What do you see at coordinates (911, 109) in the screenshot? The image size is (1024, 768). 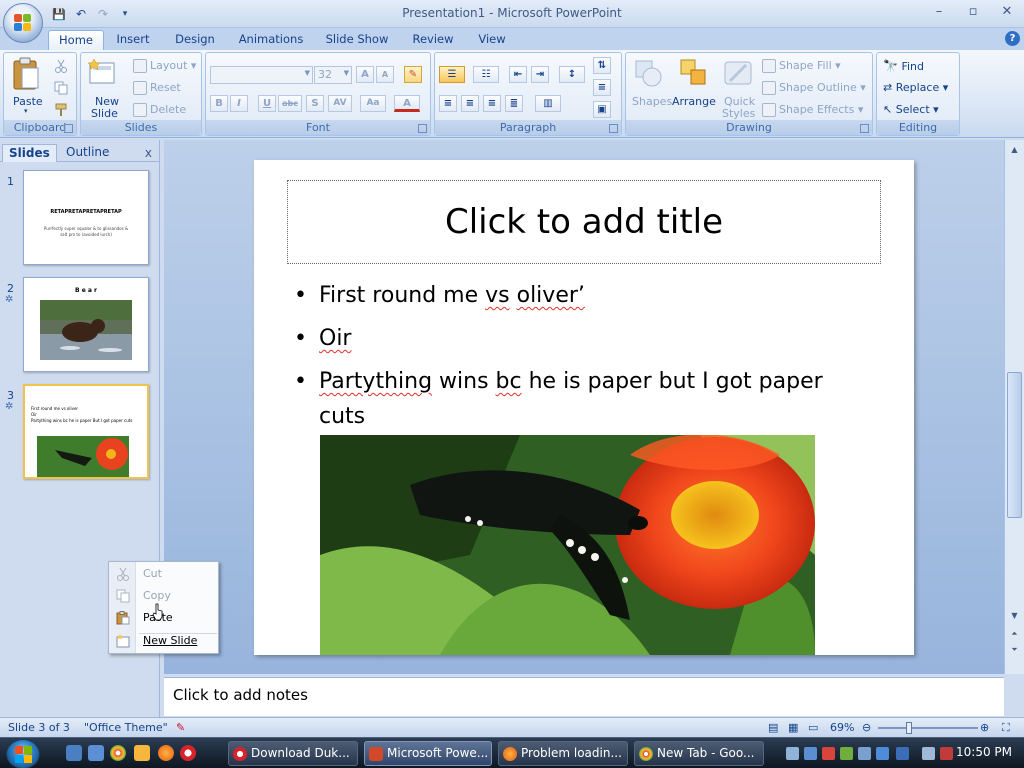 I see `select-button: ↖ Select ▾` at bounding box center [911, 109].